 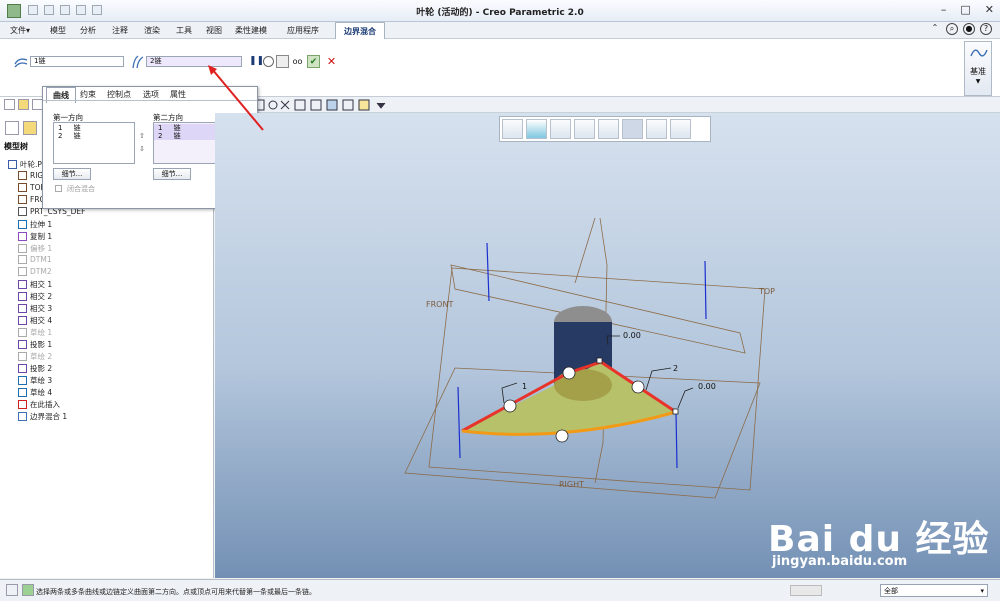 What do you see at coordinates (23, 104) in the screenshot?
I see `folder-icon` at bounding box center [23, 104].